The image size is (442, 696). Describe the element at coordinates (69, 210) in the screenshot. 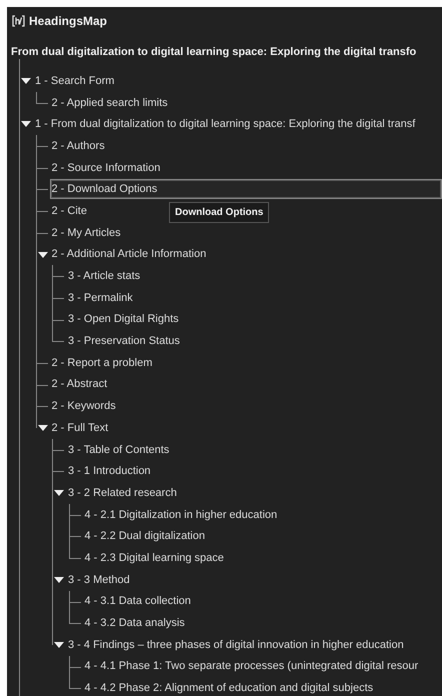

I see `heading-item: 2 - Cite` at that location.